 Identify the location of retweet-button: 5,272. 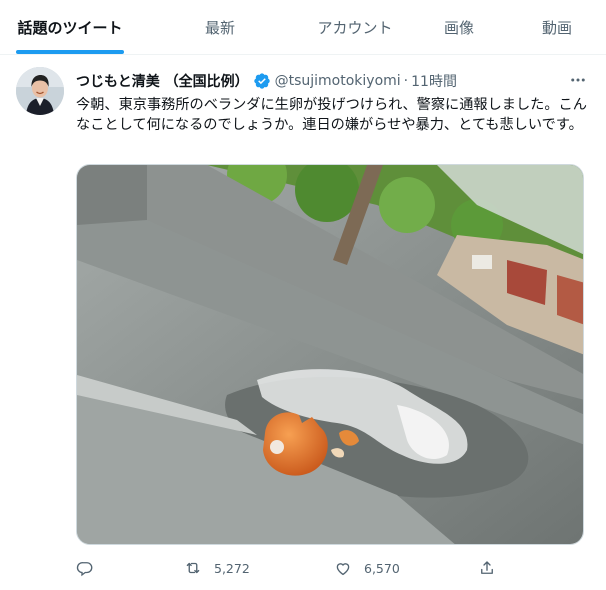
(217, 568).